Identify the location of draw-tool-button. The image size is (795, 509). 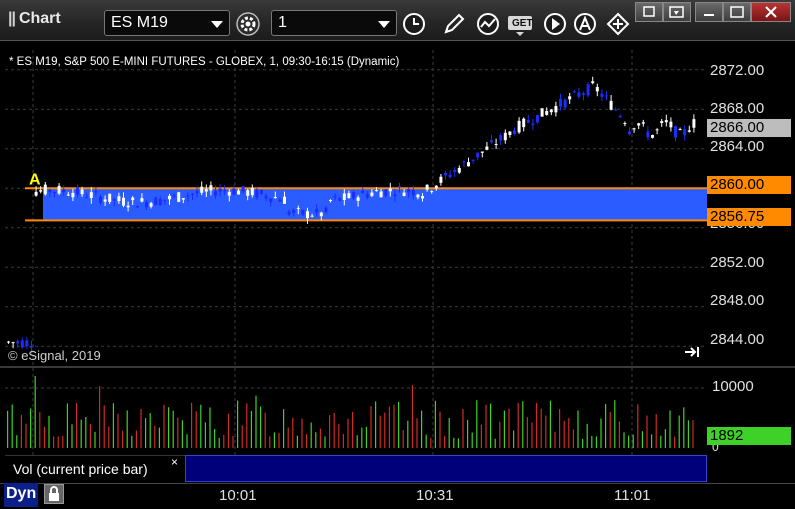
(454, 24).